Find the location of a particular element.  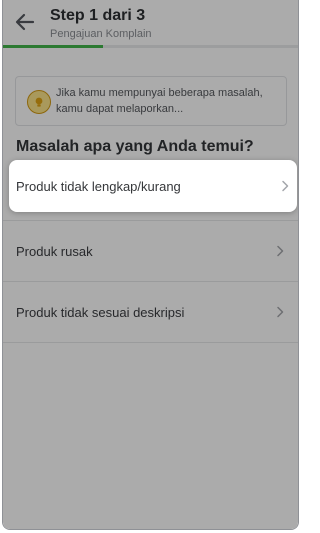

highlighted-option-incomplete: Produk tidak lengkap/kurang is located at coordinates (153, 186).